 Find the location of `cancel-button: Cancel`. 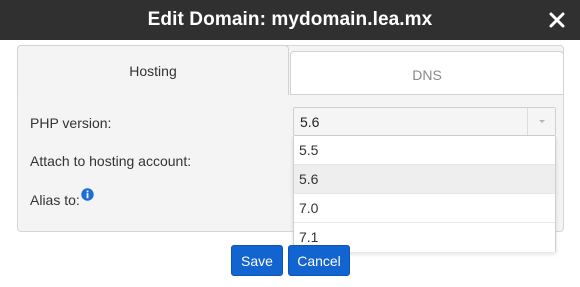

cancel-button: Cancel is located at coordinates (319, 260).